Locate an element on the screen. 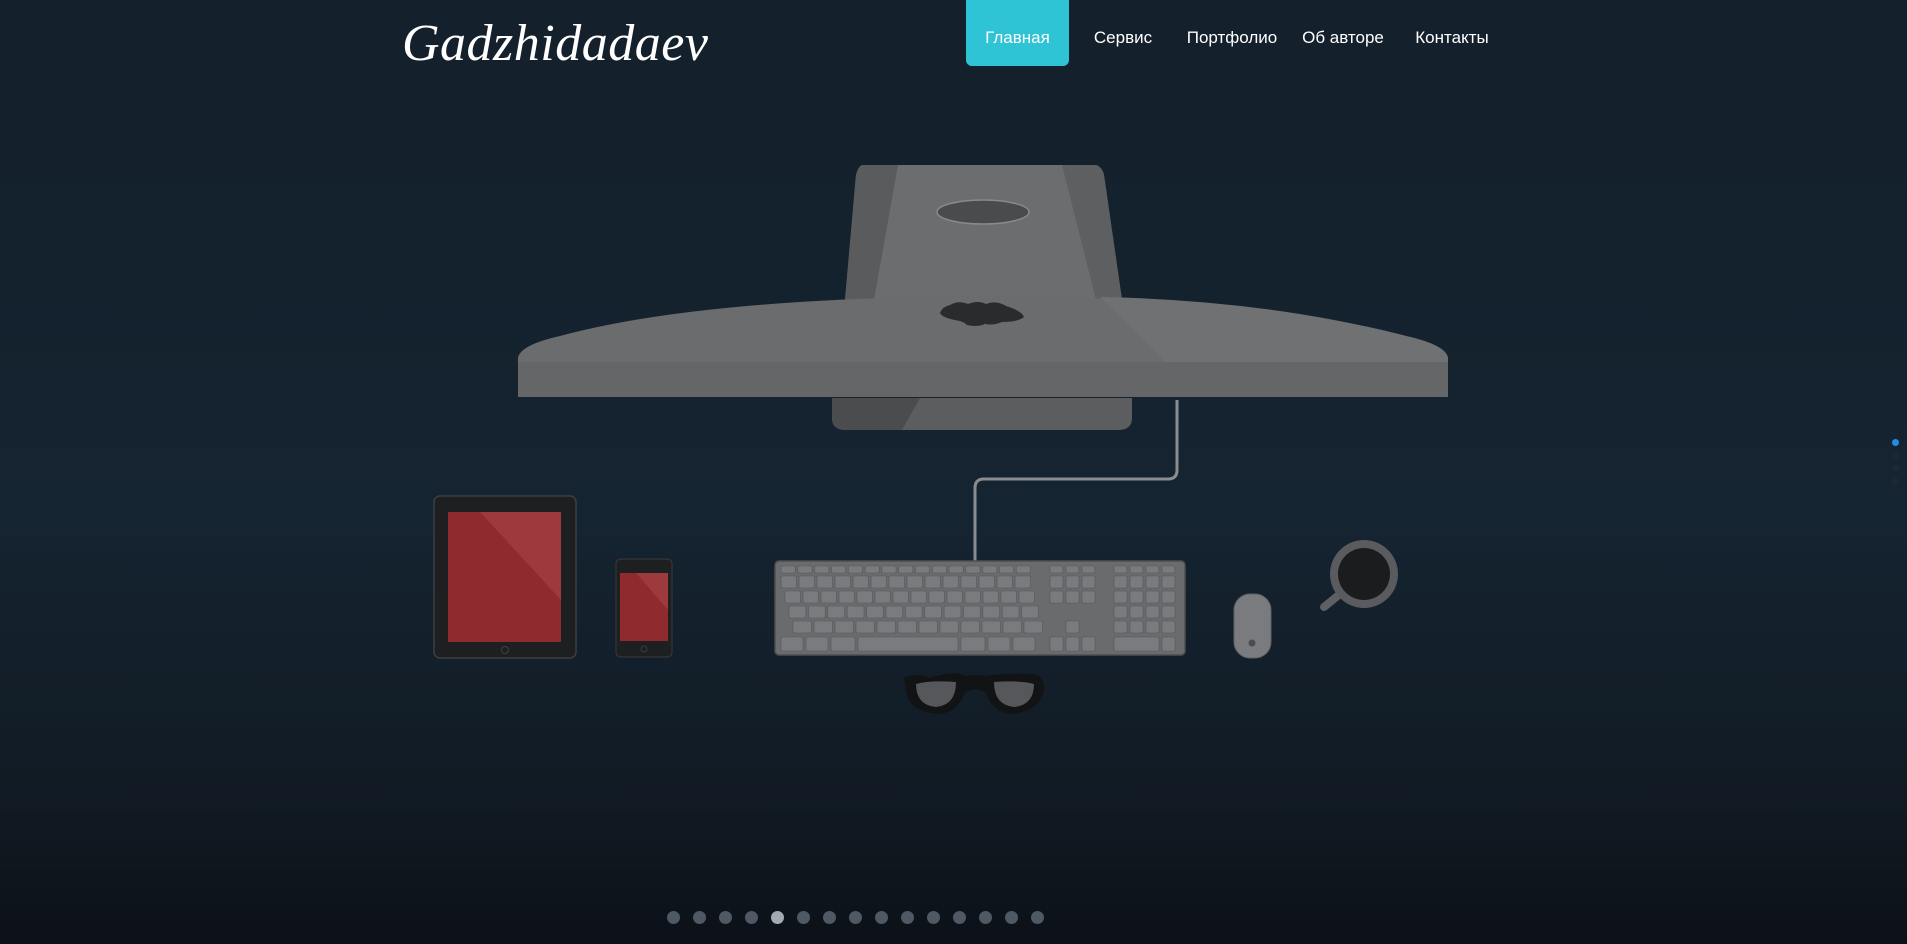  iphone is located at coordinates (644, 608).